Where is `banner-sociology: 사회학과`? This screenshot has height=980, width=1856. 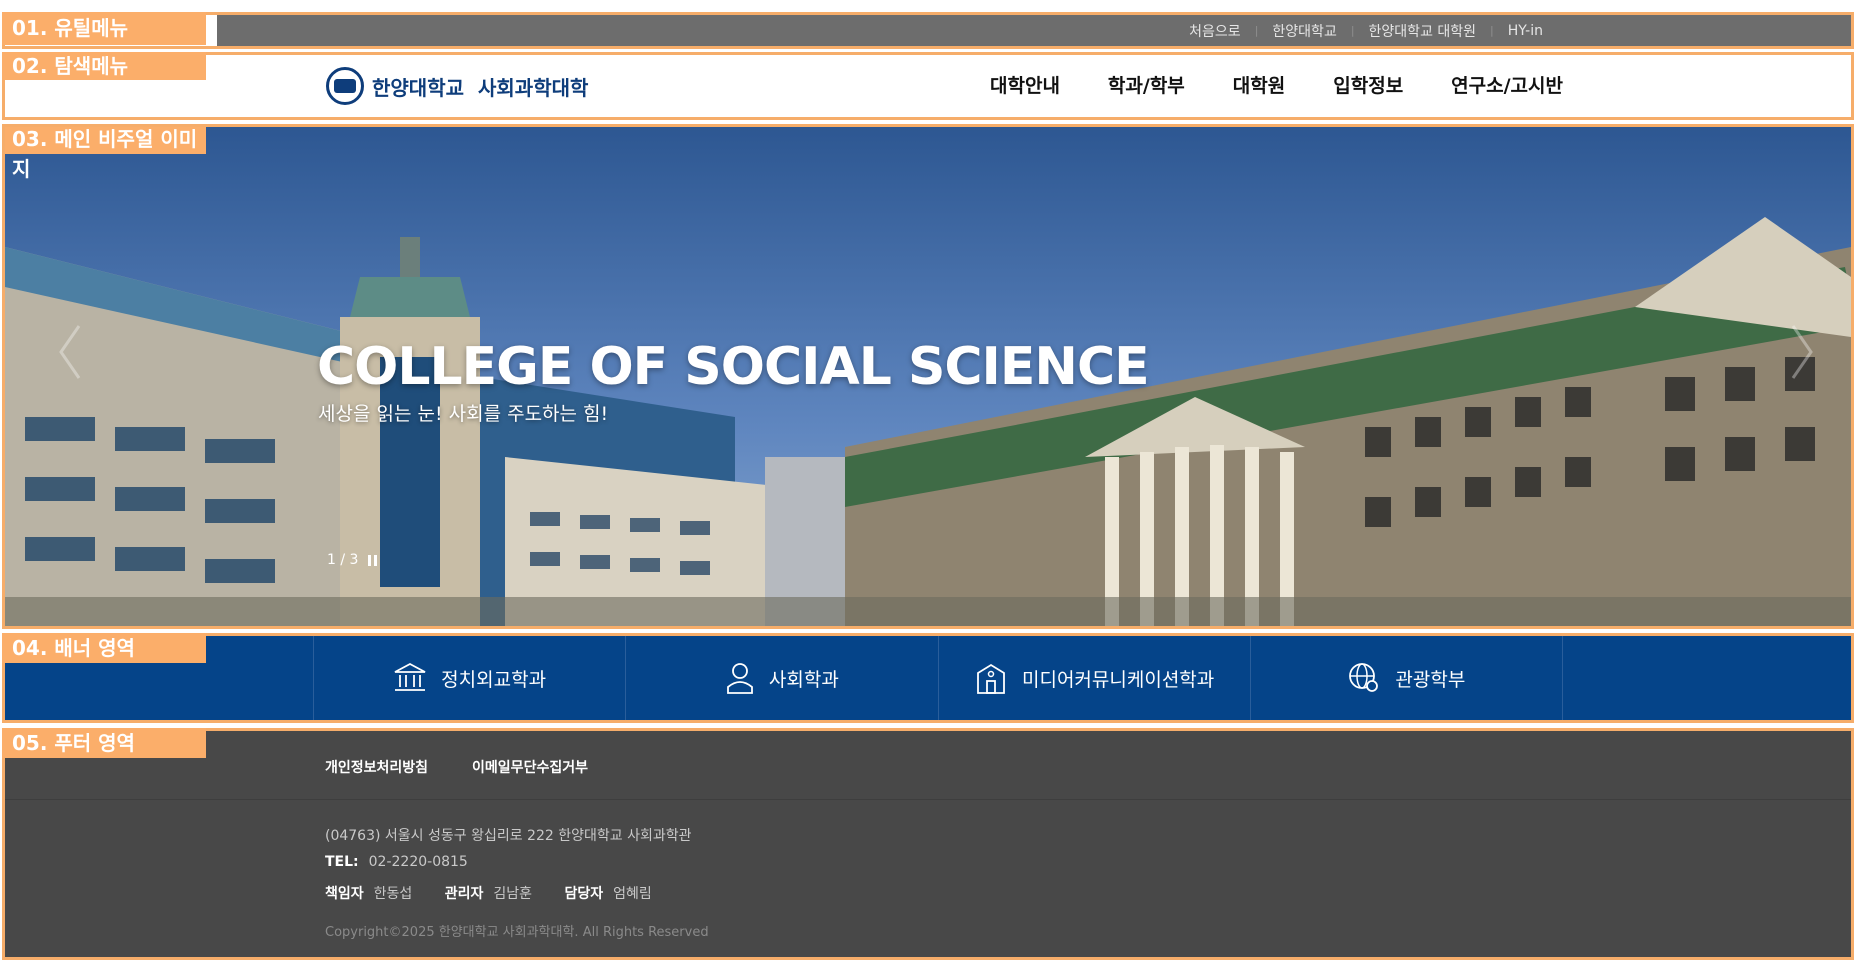 banner-sociology: 사회학과 is located at coordinates (781, 678).